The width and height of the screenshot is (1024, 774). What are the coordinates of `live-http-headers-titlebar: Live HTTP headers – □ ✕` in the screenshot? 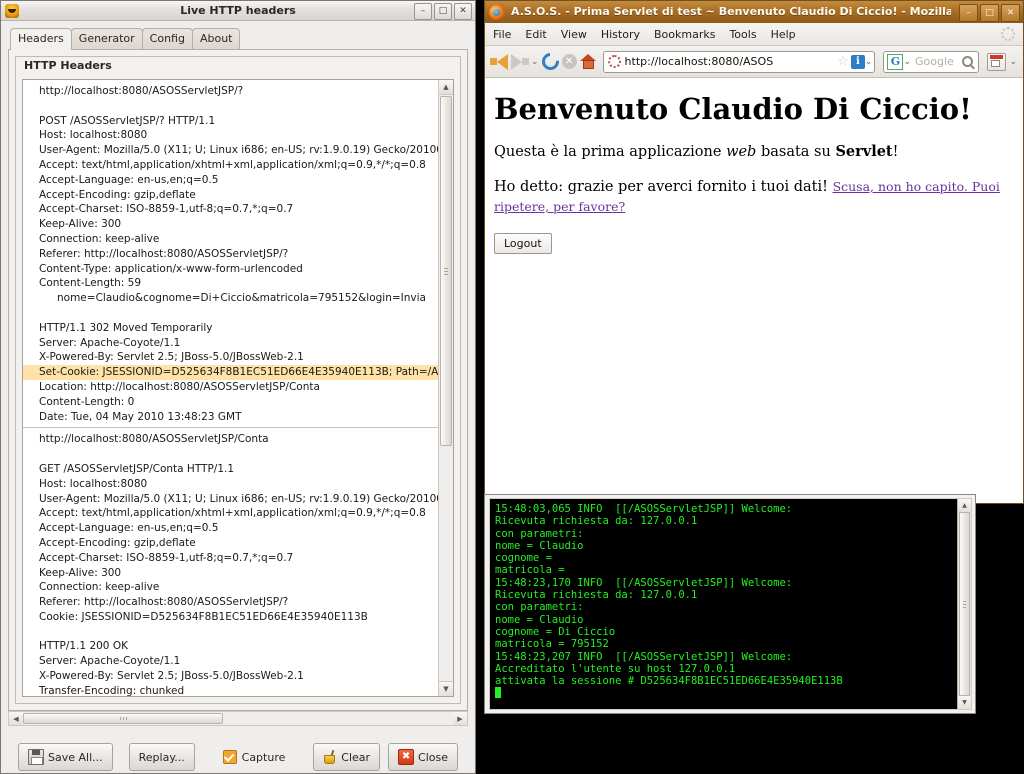 It's located at (238, 11).